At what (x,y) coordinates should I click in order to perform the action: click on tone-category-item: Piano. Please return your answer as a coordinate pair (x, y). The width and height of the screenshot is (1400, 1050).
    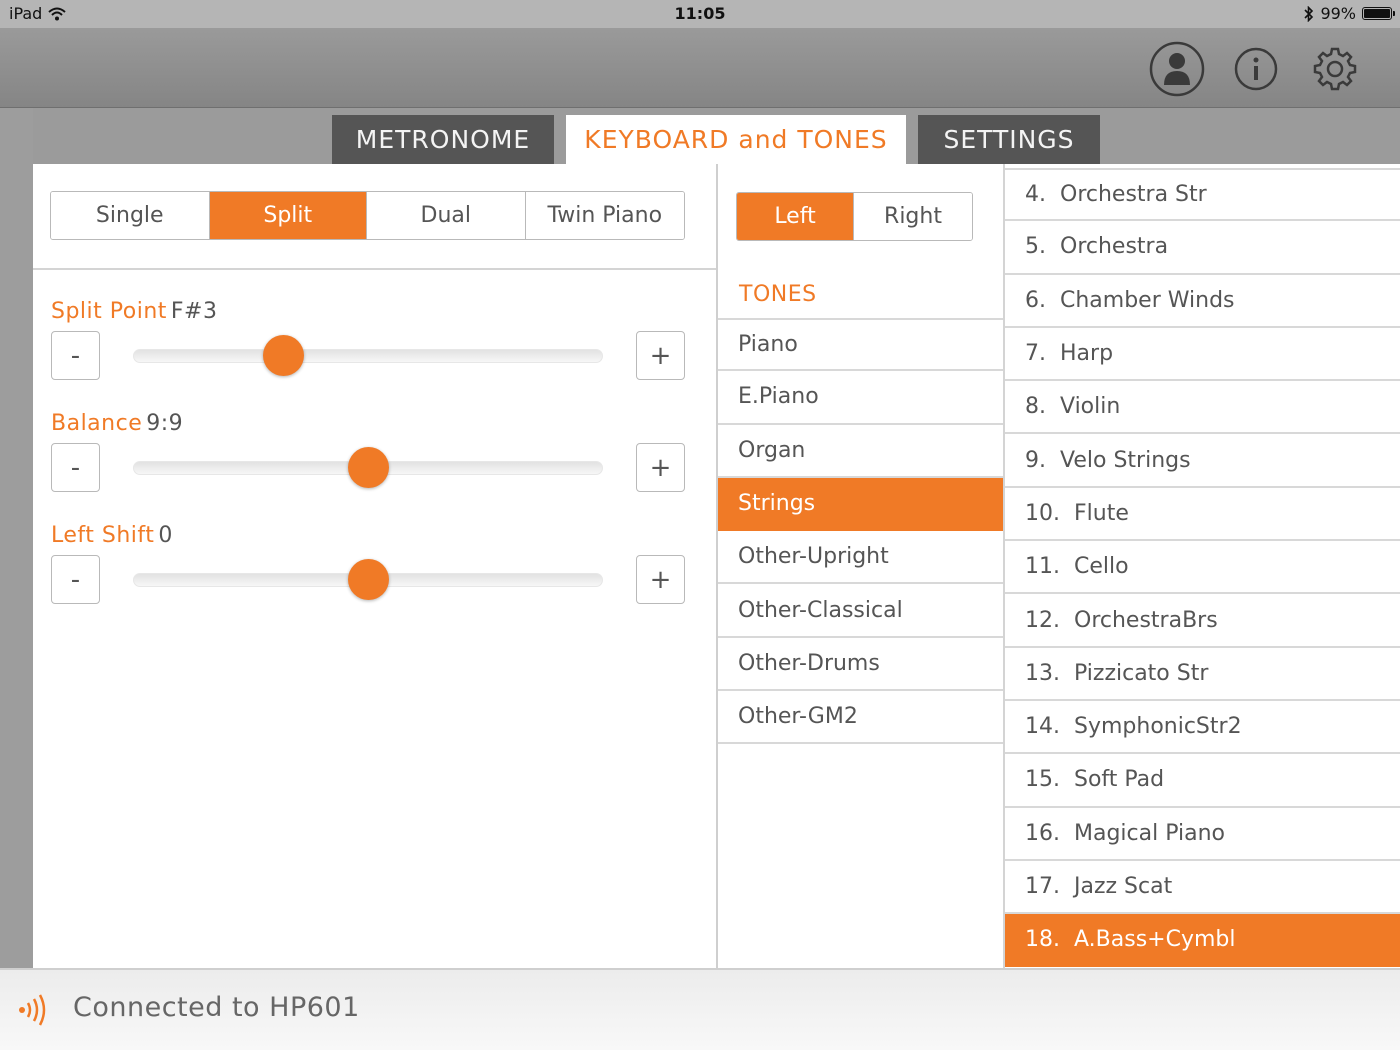
    Looking at the image, I should click on (860, 345).